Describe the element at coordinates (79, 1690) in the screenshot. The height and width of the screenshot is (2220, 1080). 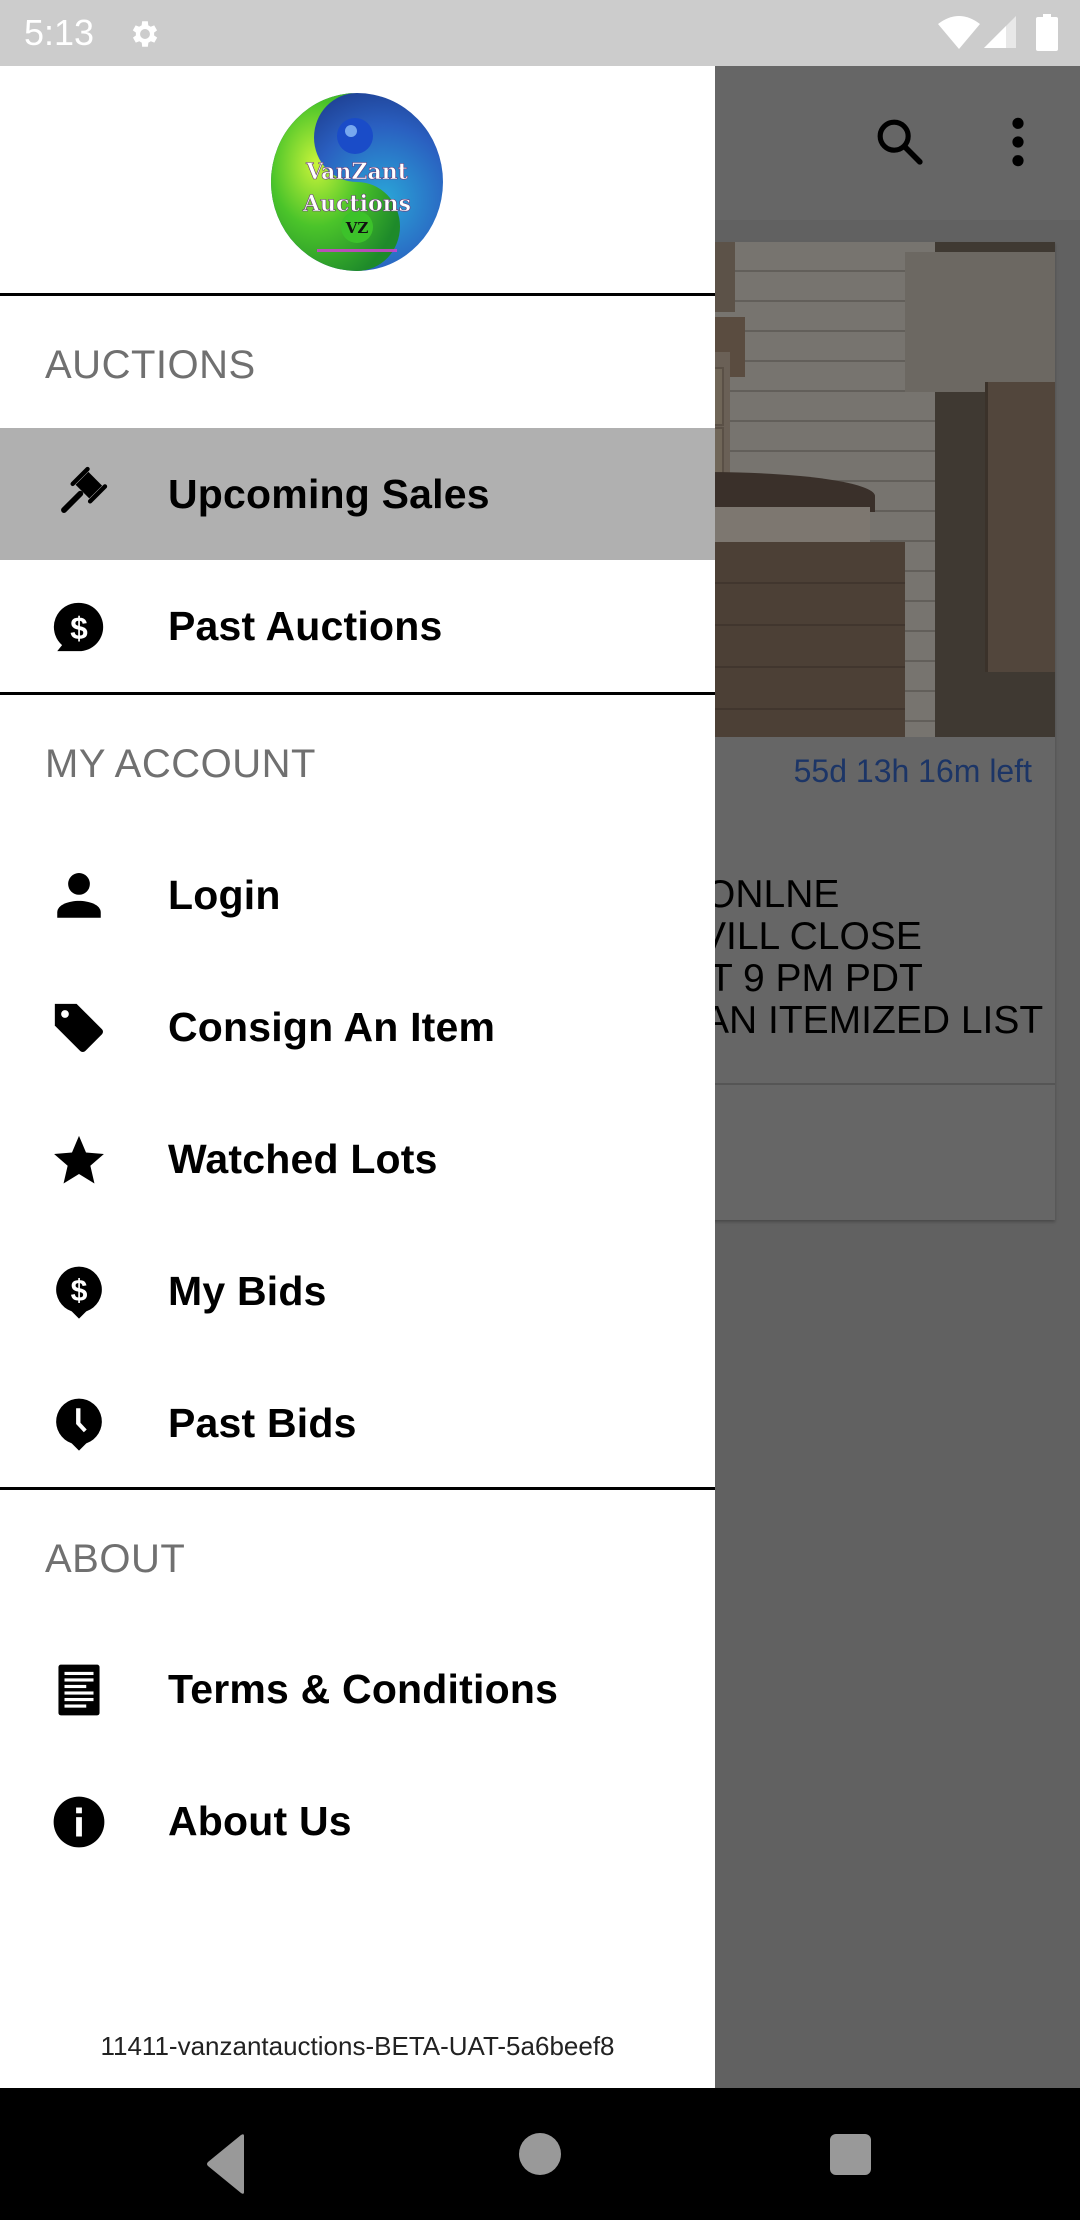
I see `document-icon` at that location.